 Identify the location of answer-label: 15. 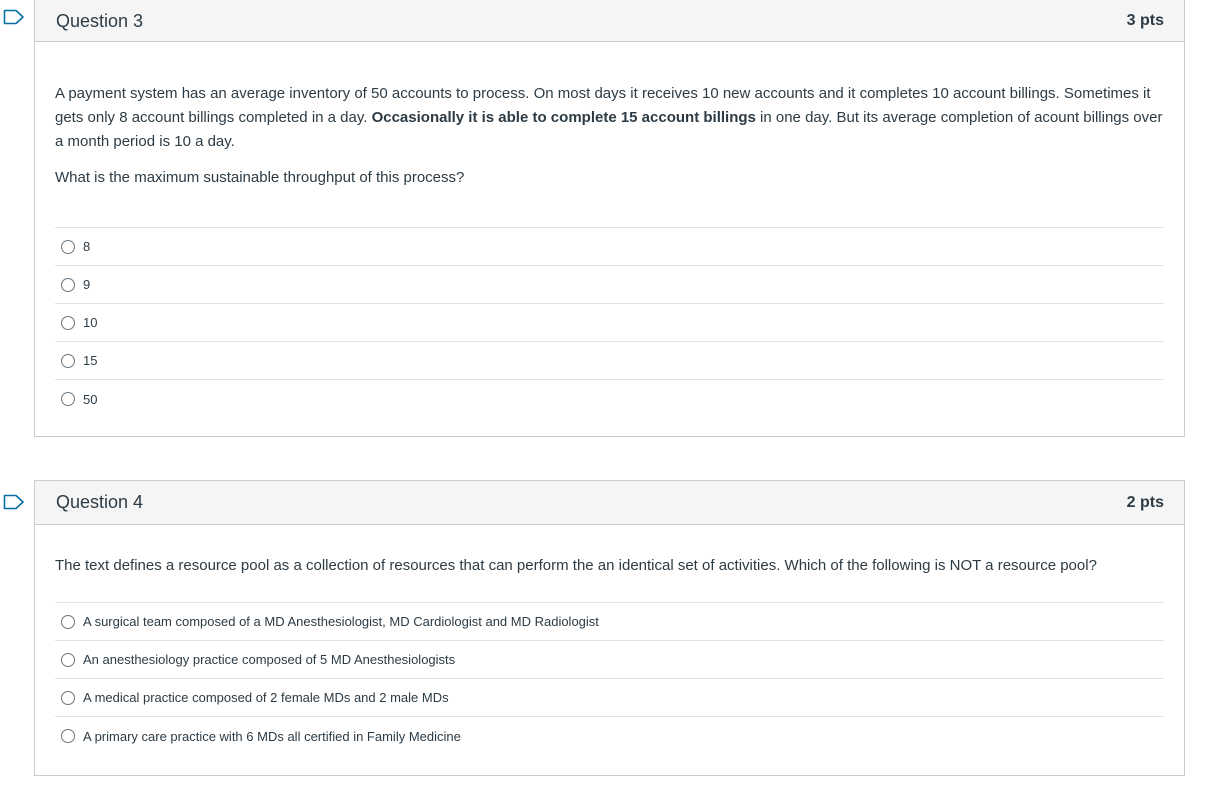
(90, 360).